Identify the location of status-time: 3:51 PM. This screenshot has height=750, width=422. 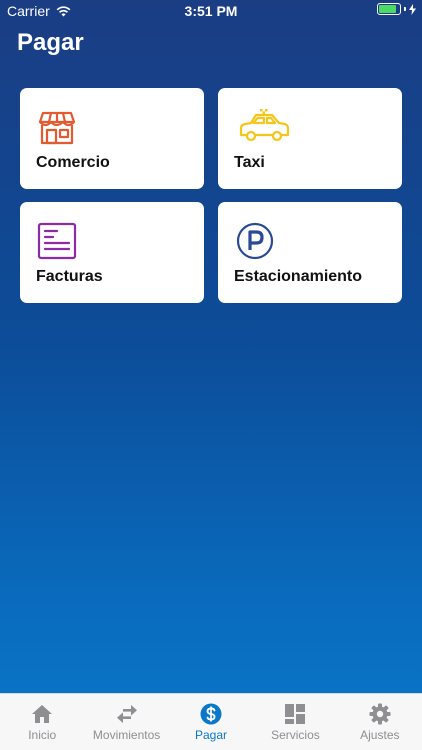
(211, 11).